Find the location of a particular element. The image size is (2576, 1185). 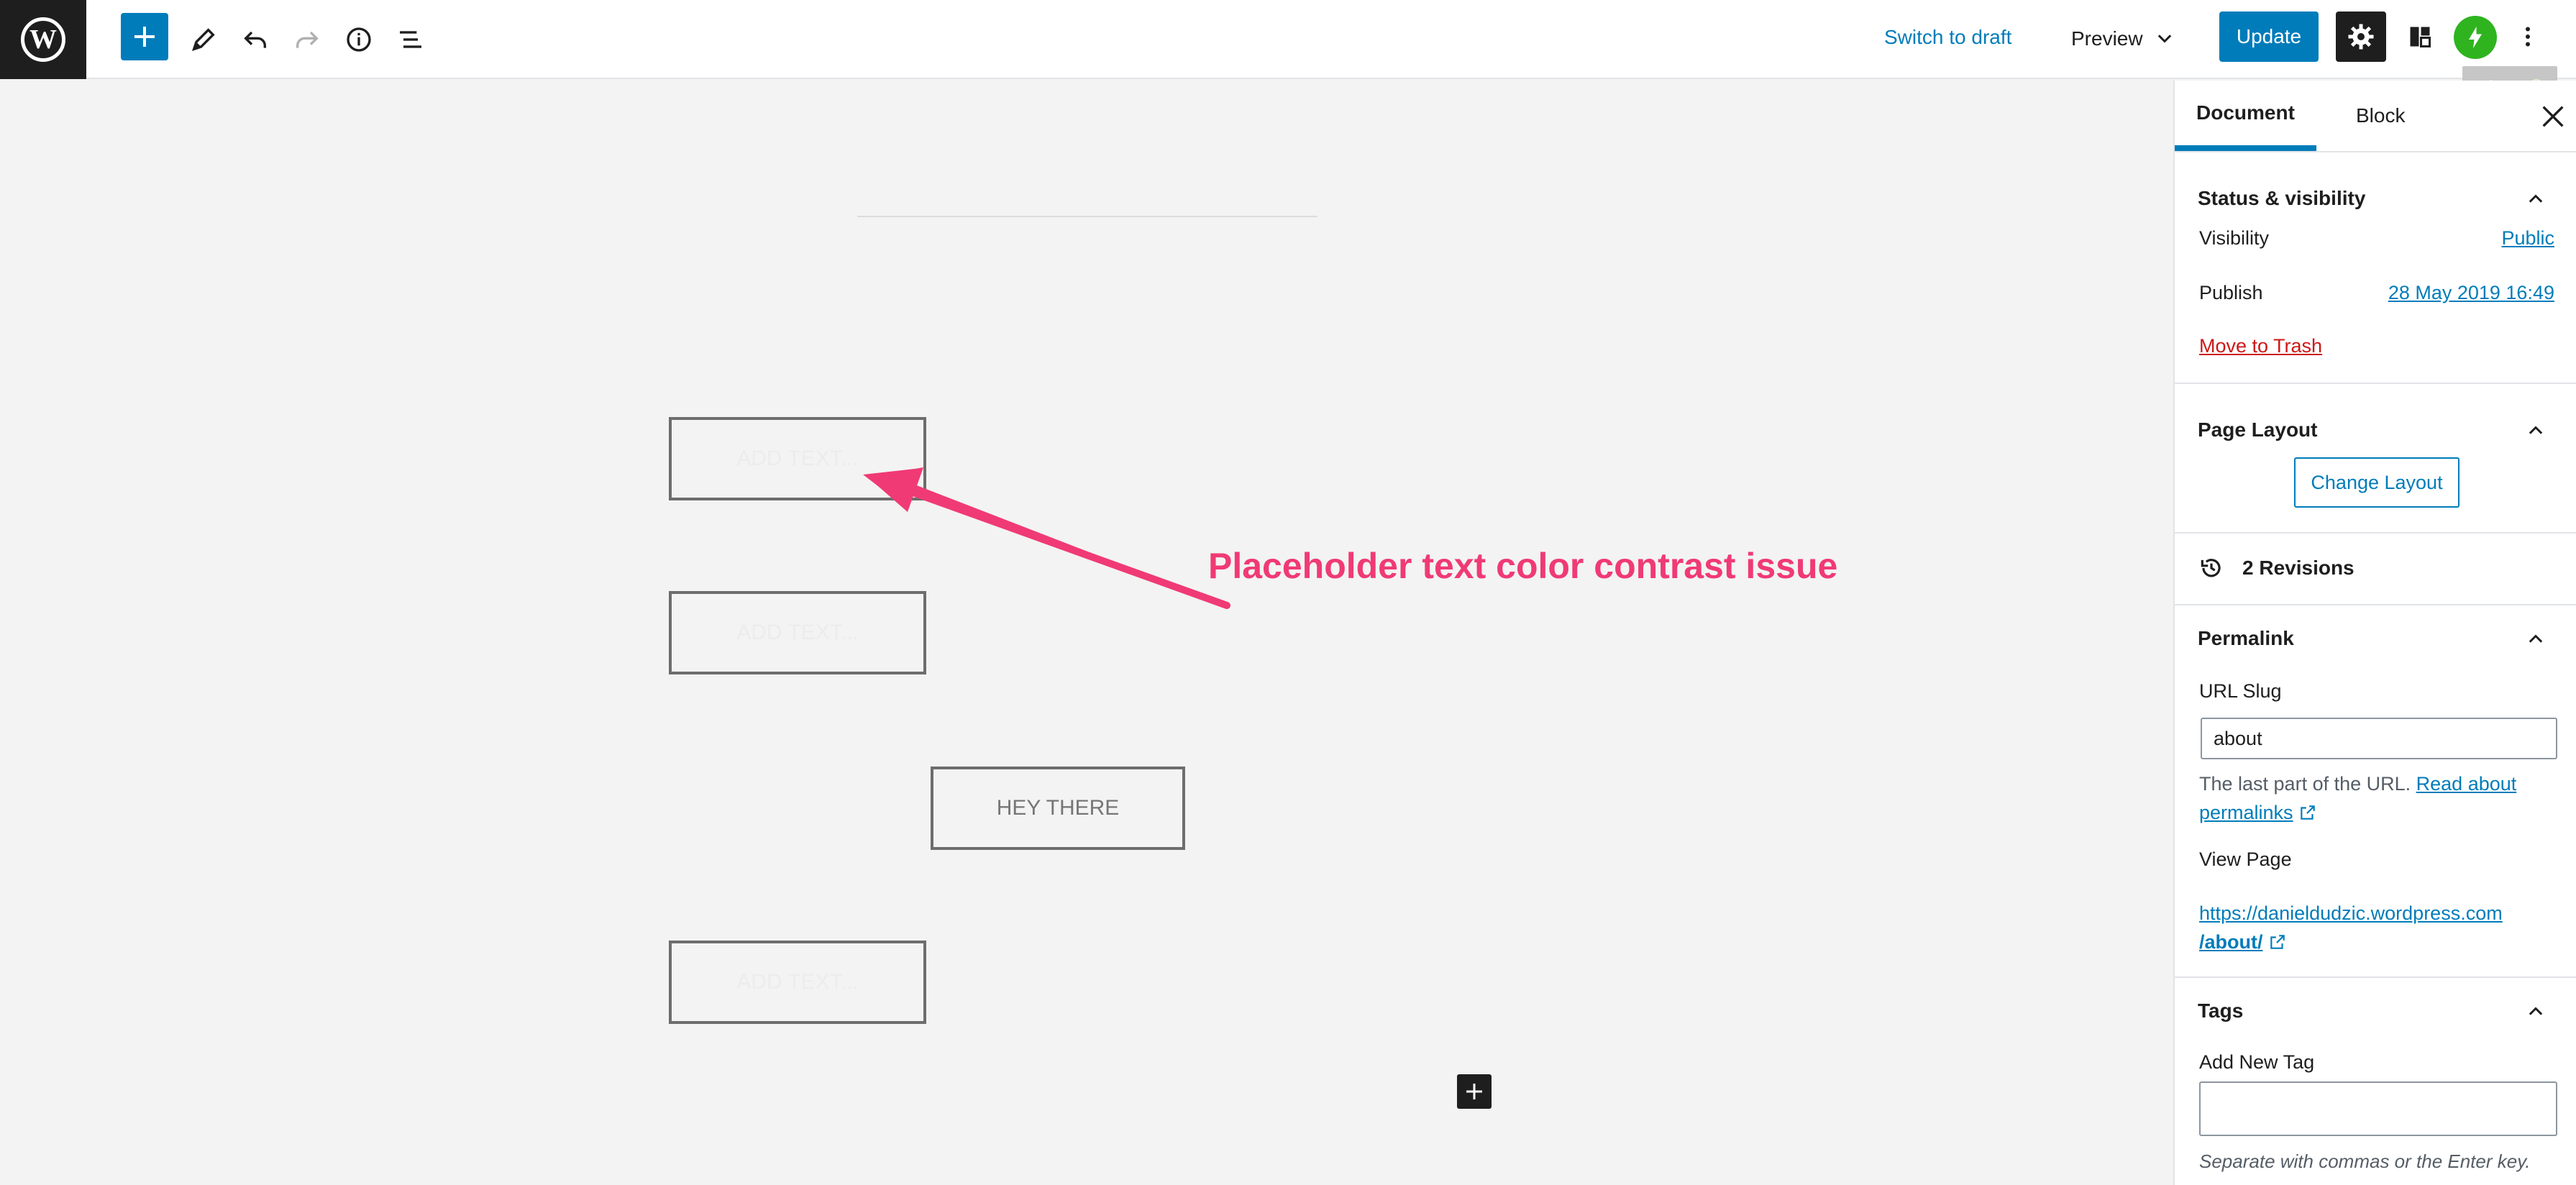

annotation-label: Placeholder text color contrast issue is located at coordinates (1523, 566).